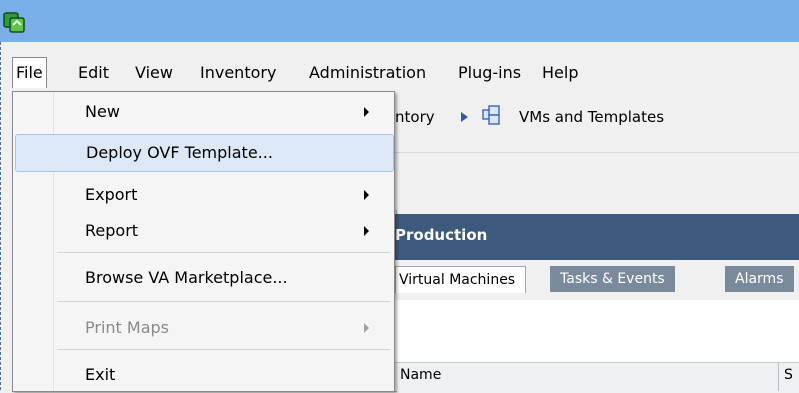 The height and width of the screenshot is (393, 799). Describe the element at coordinates (367, 73) in the screenshot. I see `menu-administration: Administration` at that location.